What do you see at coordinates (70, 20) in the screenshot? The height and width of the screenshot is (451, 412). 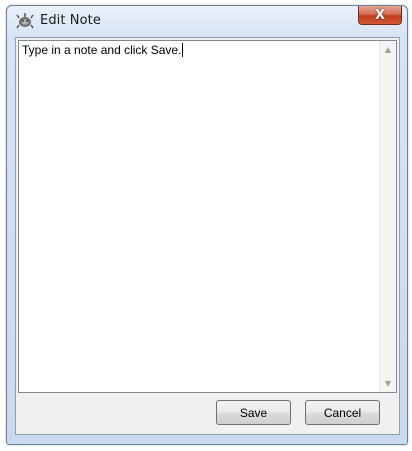 I see `window-title: Edit Note` at bounding box center [70, 20].